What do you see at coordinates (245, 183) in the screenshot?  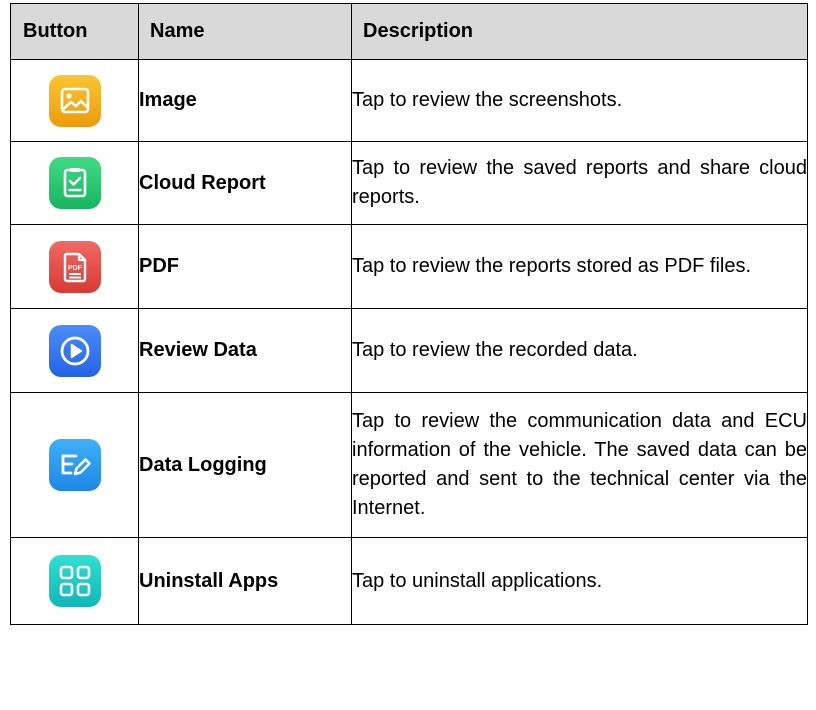 I see `row-name: Cloud Report` at bounding box center [245, 183].